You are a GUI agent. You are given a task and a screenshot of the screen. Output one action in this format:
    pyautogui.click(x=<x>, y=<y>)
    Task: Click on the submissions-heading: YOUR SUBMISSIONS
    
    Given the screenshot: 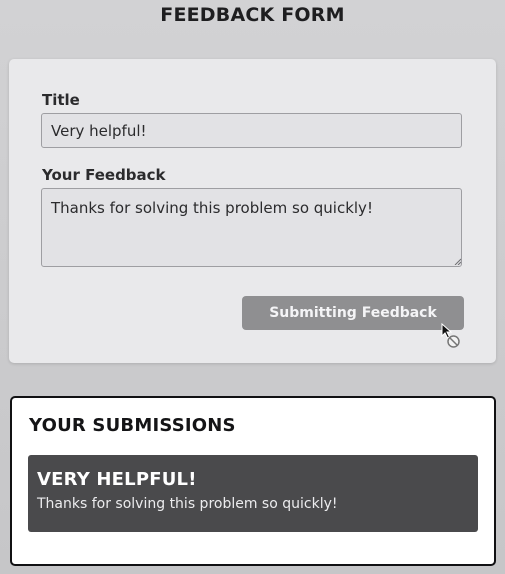 What is the action you would take?
    pyautogui.click(x=132, y=425)
    